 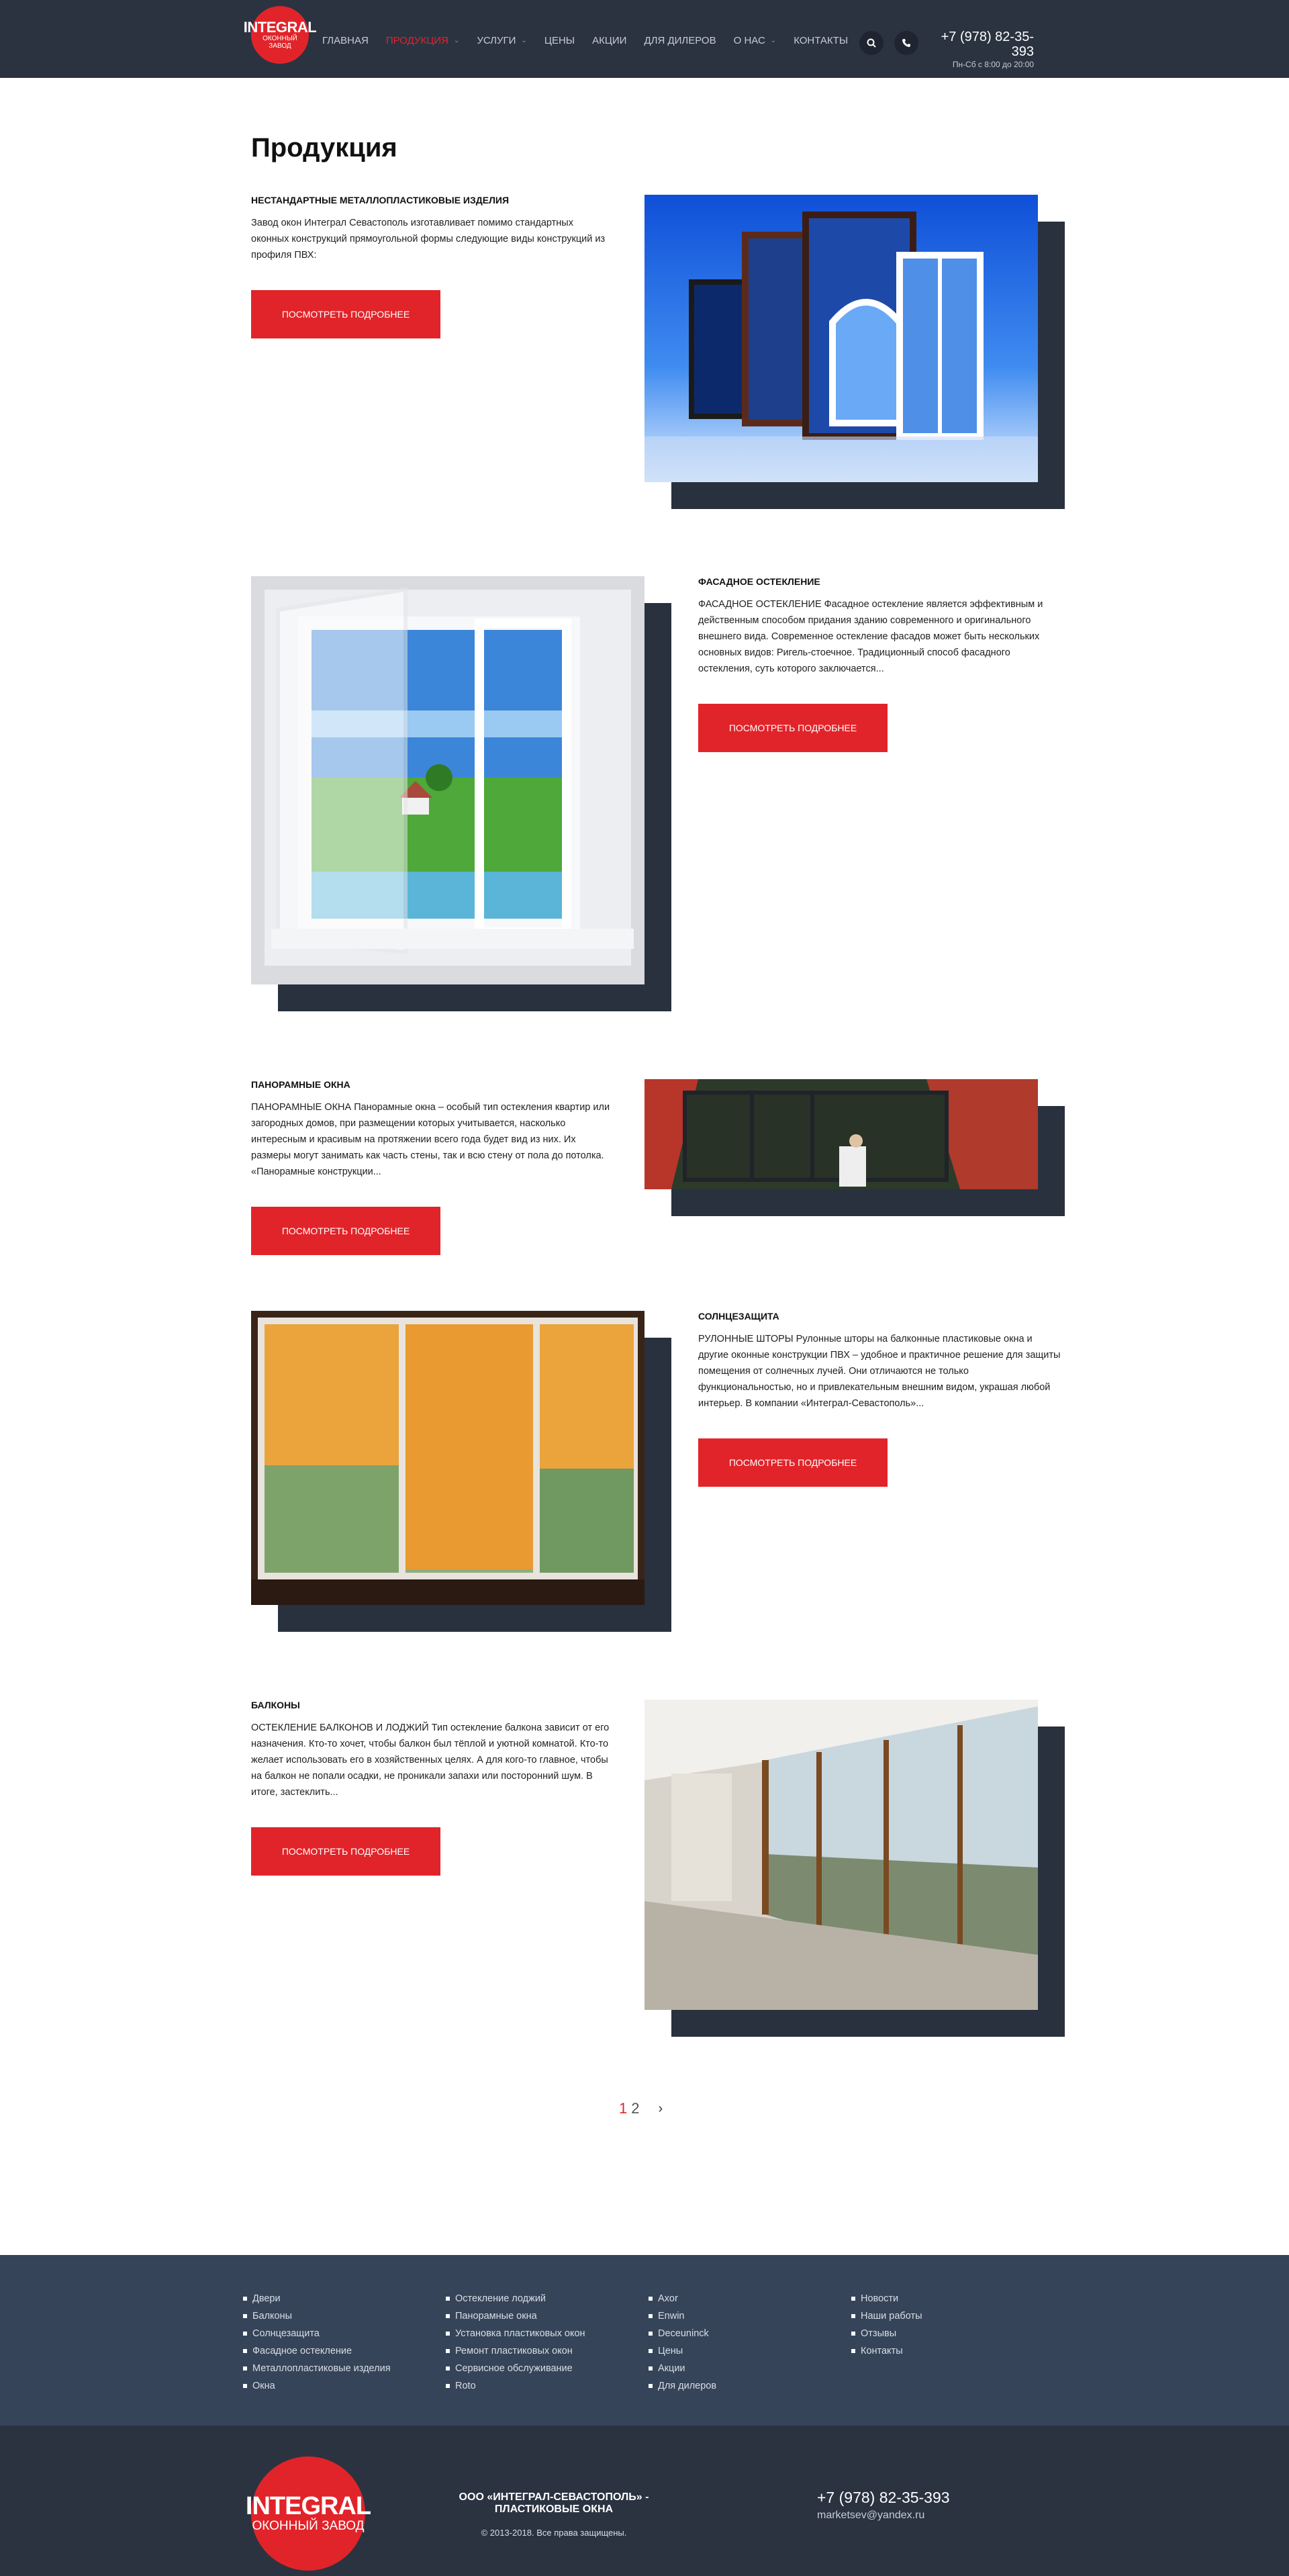 What do you see at coordinates (324, 148) in the screenshot?
I see `page-title: Продукция` at bounding box center [324, 148].